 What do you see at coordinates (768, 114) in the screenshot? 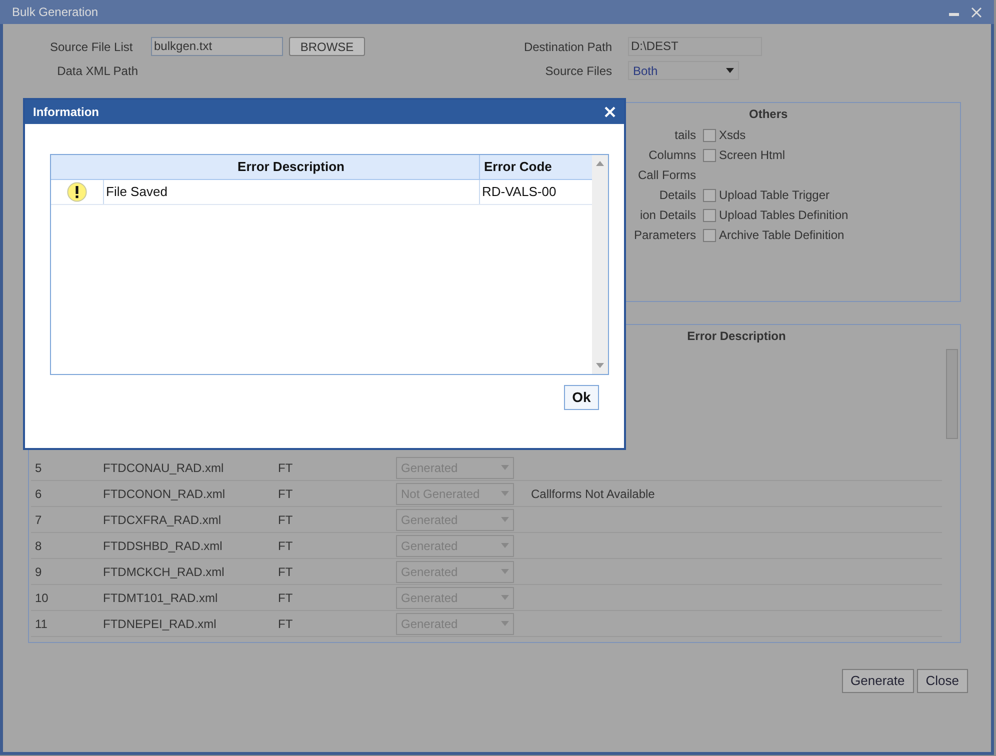
I see `panel-heading: Others` at bounding box center [768, 114].